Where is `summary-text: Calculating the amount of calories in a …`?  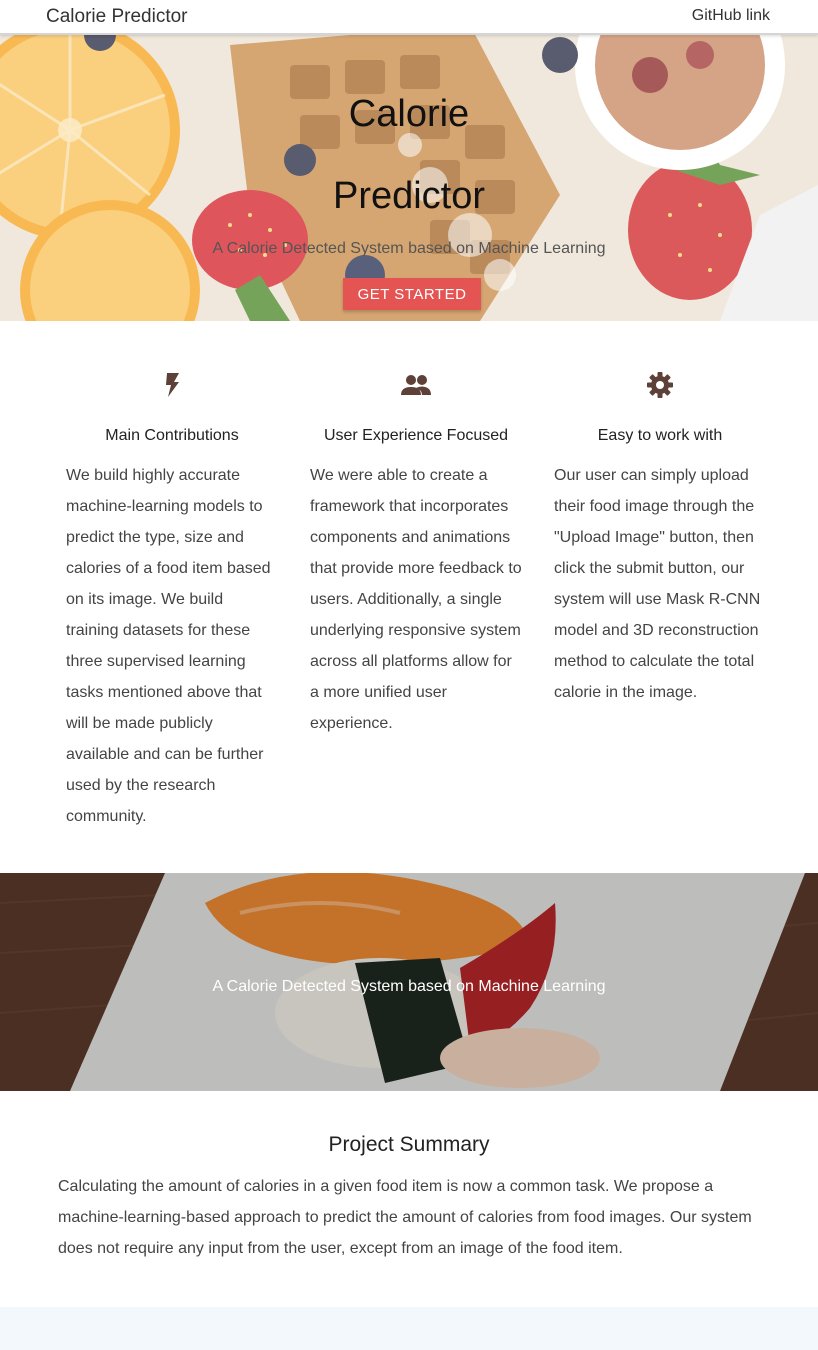
summary-text: Calculating the amount of calories in a … is located at coordinates (405, 1217).